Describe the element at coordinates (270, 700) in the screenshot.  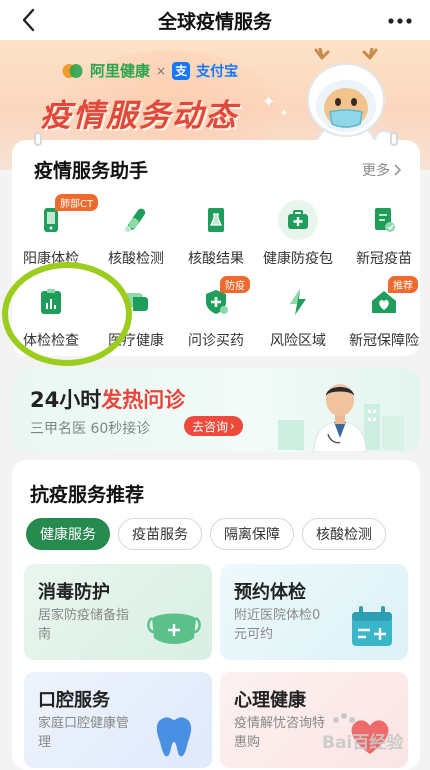
I see `tile-title: 心理健康` at that location.